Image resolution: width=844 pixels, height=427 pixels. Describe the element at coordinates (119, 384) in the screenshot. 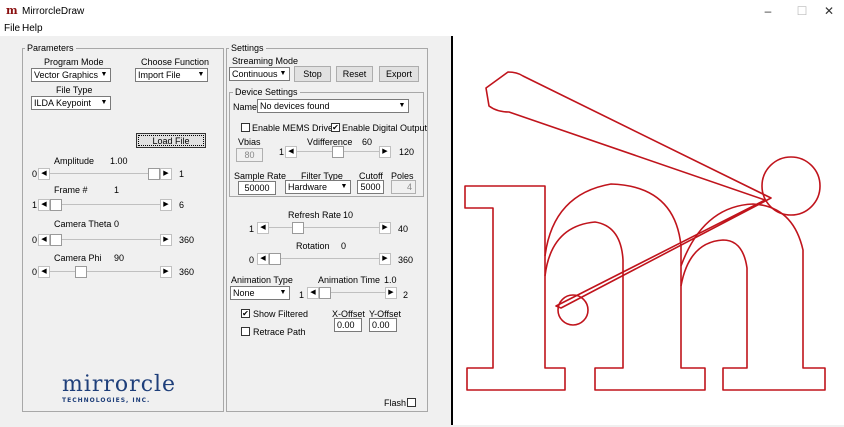

I see `logo-wordmark: mirrorcle` at that location.